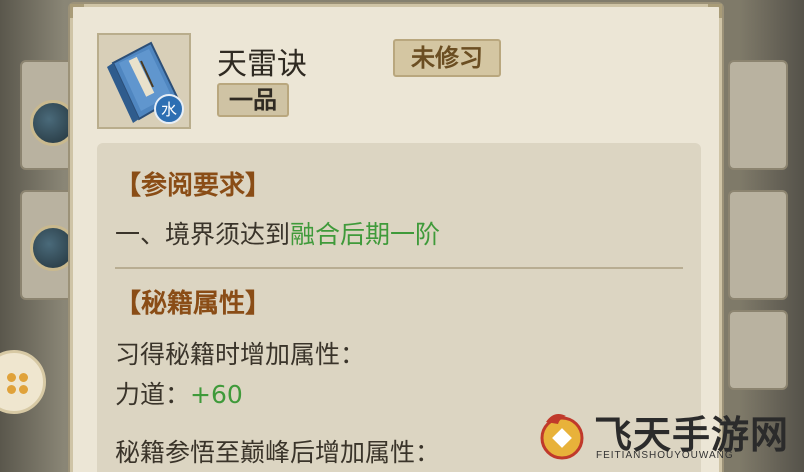 This screenshot has height=472, width=804. What do you see at coordinates (365, 234) in the screenshot?
I see `requirement-realm: 融合后期一阶` at bounding box center [365, 234].